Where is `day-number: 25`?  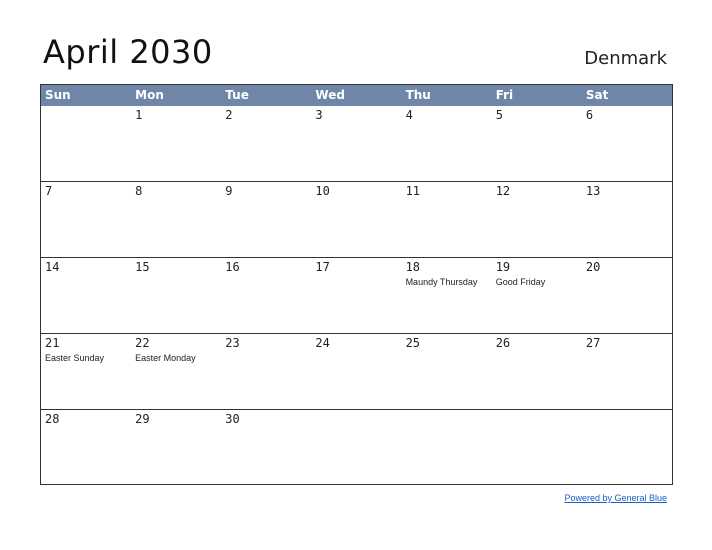 day-number: 25 is located at coordinates (413, 343).